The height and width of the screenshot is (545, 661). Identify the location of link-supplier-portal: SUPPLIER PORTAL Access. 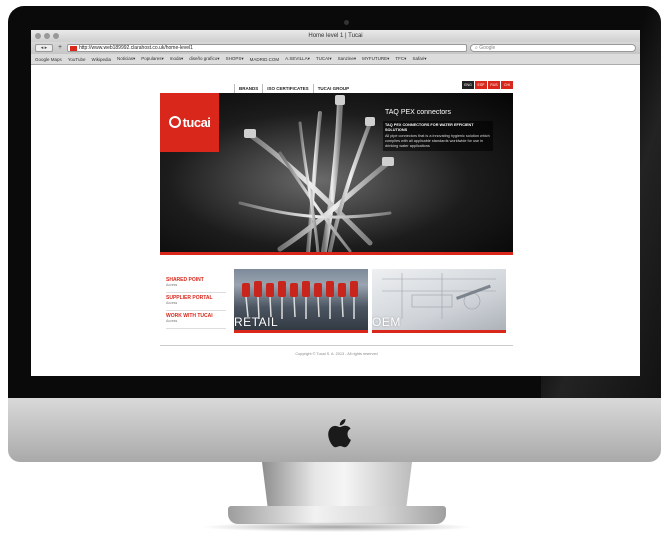
(196, 302).